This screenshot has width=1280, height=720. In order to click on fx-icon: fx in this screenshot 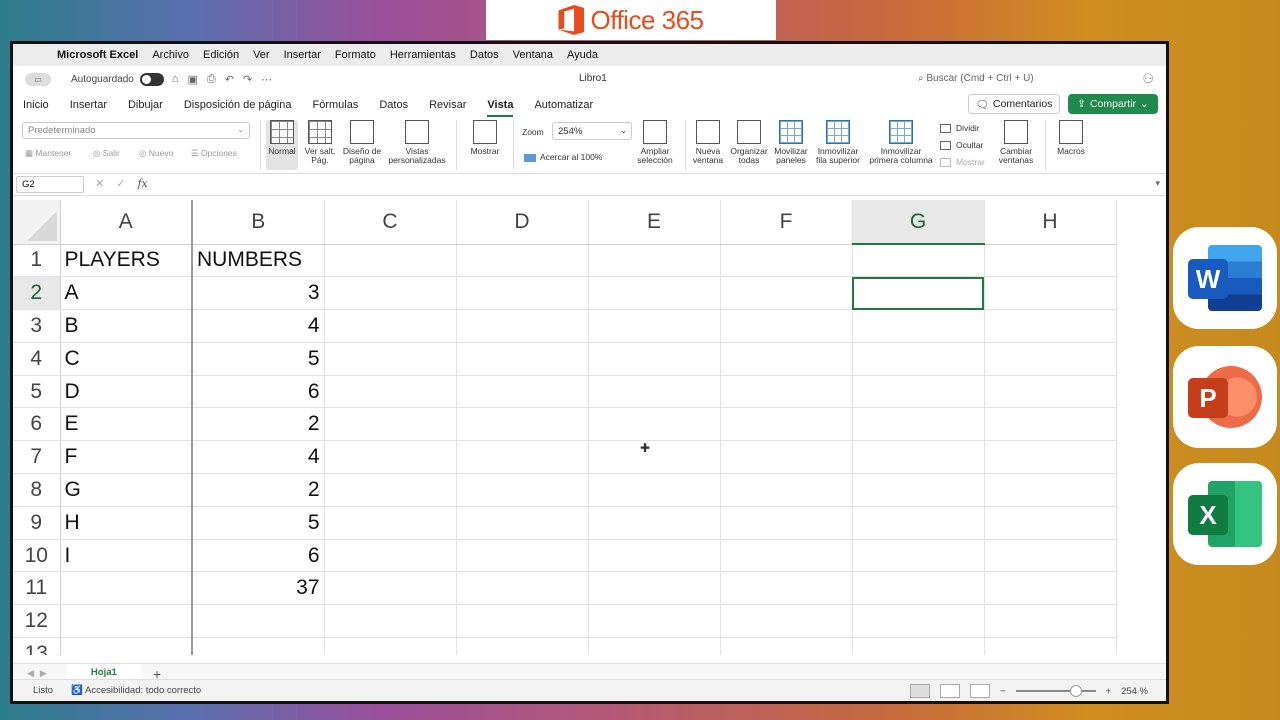, I will do `click(142, 183)`.